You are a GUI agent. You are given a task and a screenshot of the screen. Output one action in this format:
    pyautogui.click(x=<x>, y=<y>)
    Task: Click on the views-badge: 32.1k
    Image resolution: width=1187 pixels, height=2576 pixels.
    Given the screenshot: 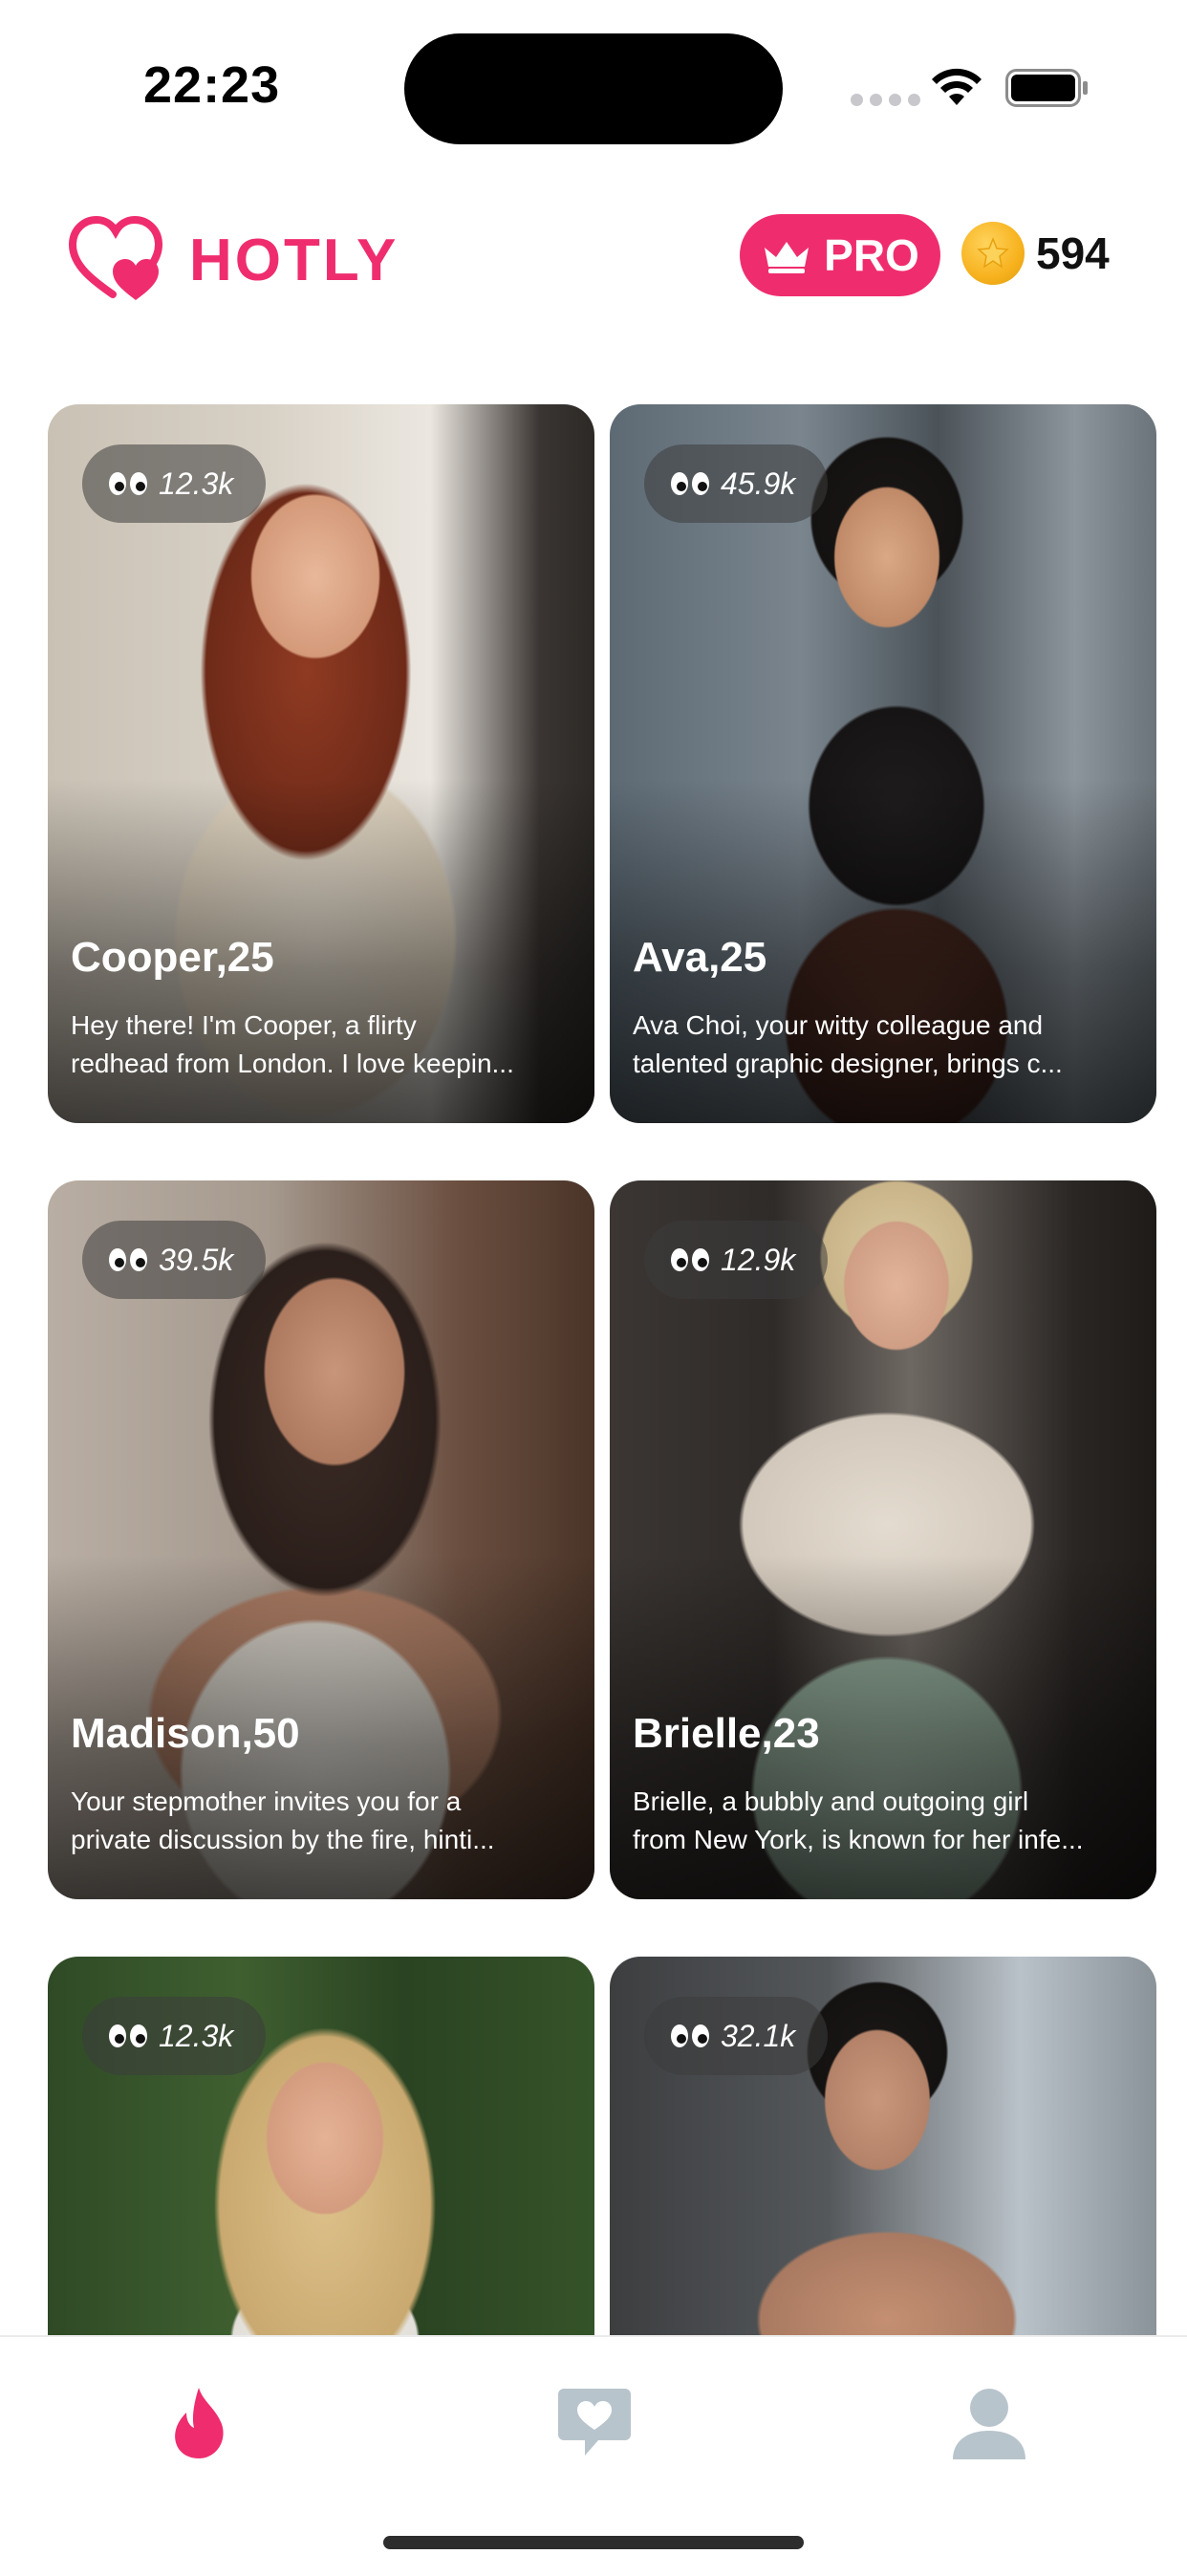 What is the action you would take?
    pyautogui.click(x=736, y=2036)
    